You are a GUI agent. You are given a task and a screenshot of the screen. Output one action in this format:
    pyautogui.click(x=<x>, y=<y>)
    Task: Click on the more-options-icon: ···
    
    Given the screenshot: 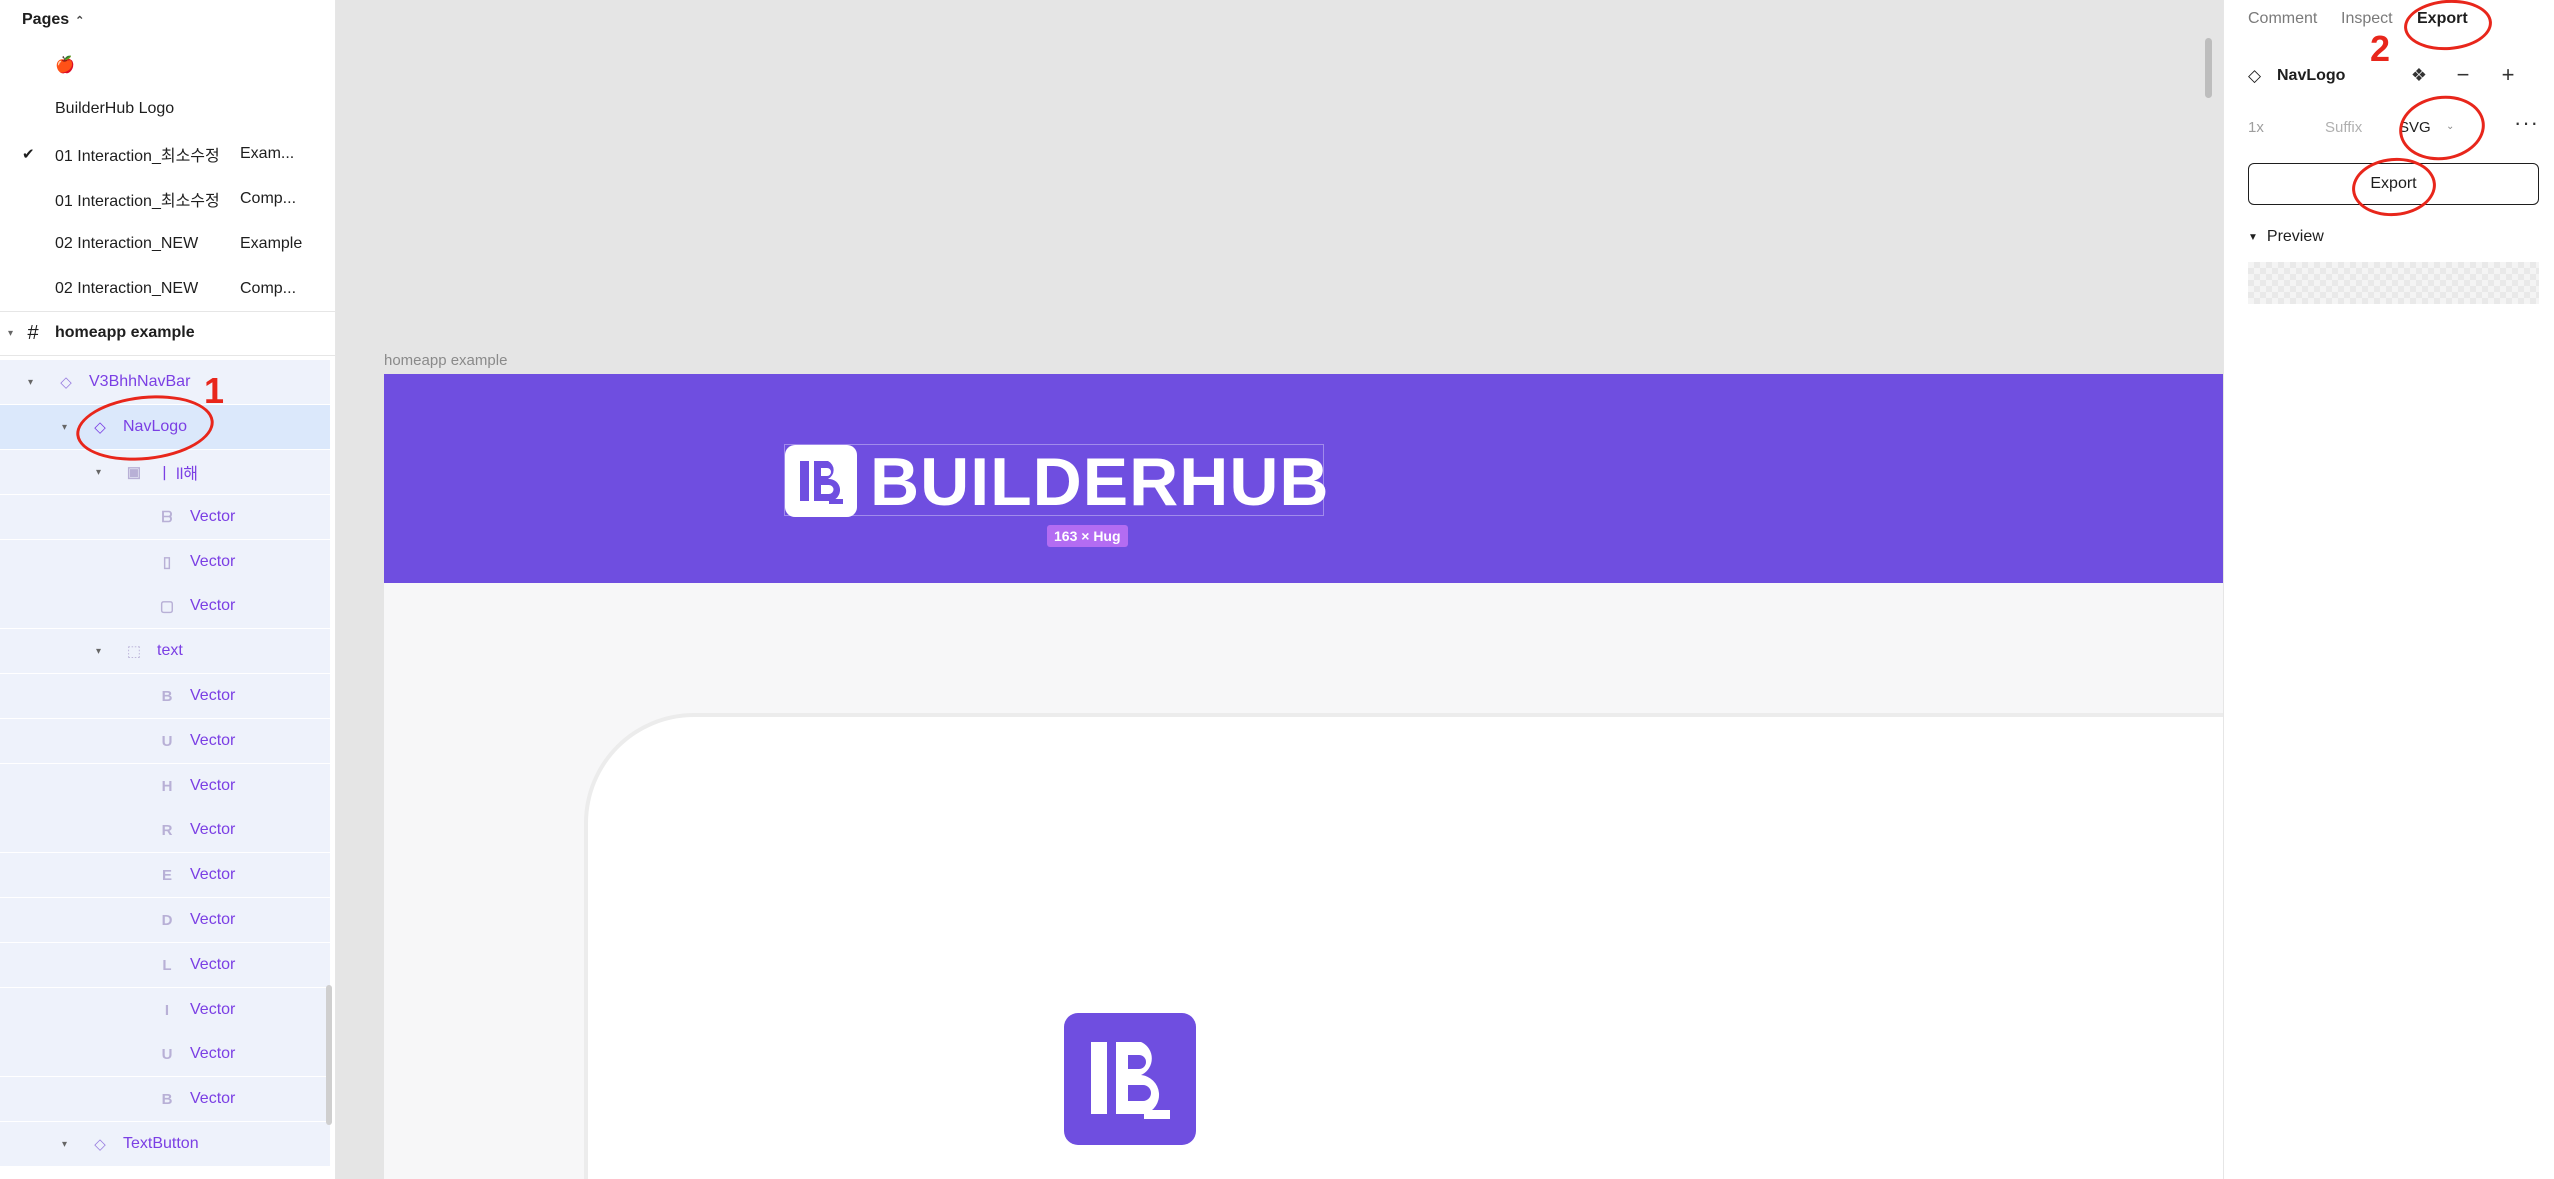 What is the action you would take?
    pyautogui.click(x=2526, y=123)
    